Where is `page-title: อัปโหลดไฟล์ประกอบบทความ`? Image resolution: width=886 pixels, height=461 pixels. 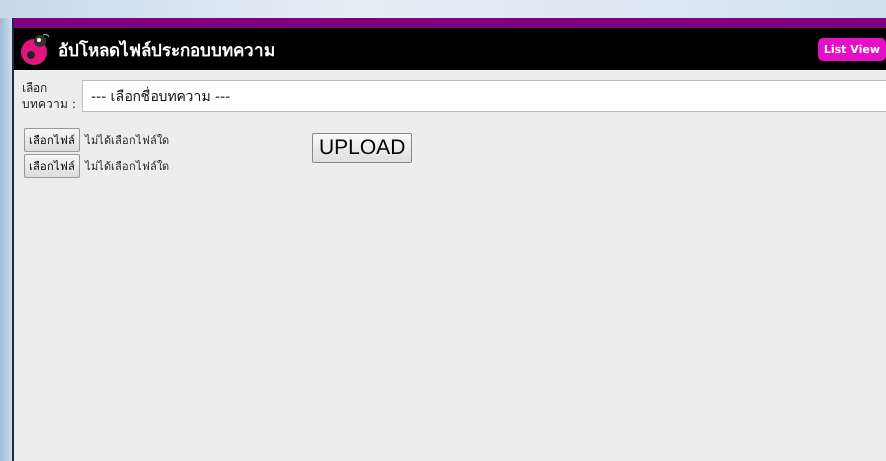
page-title: อัปโหลดไฟล์ประกอบบทความ is located at coordinates (166, 50).